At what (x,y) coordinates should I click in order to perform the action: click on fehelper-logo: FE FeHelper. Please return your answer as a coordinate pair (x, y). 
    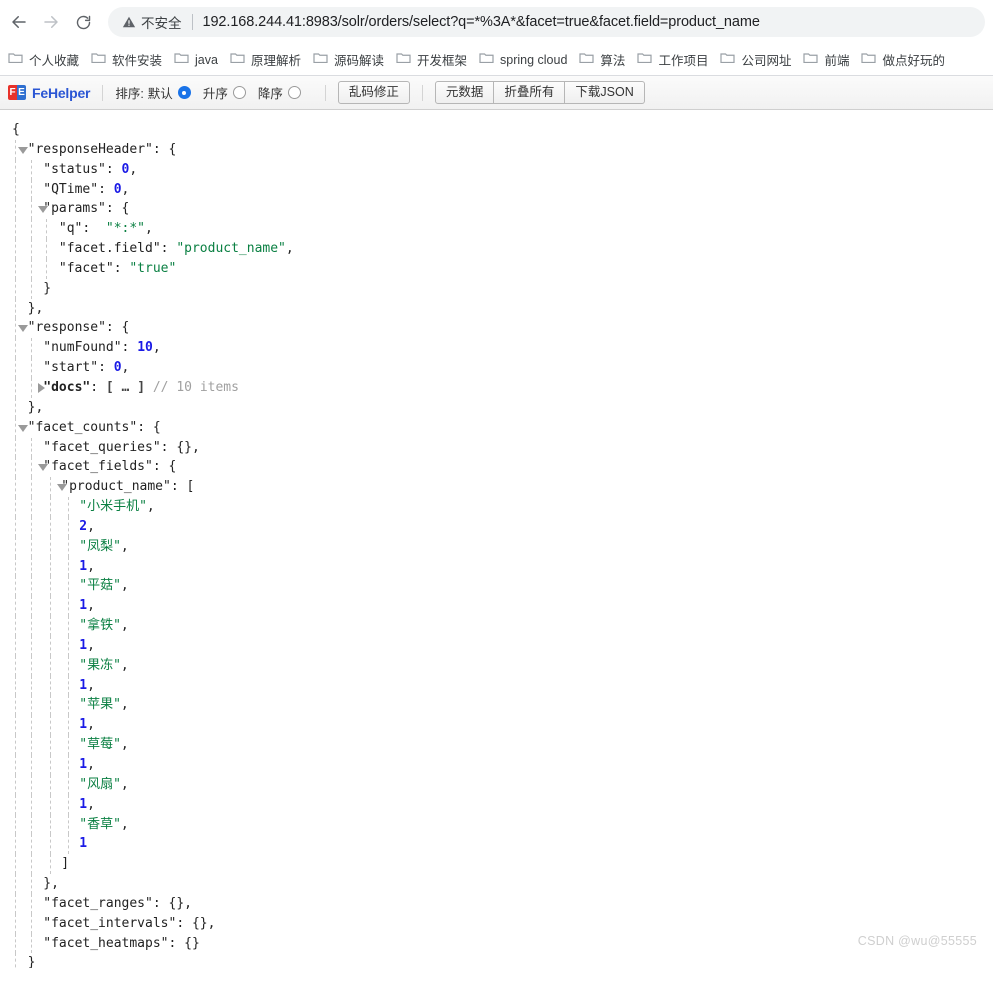
    Looking at the image, I should click on (49, 92).